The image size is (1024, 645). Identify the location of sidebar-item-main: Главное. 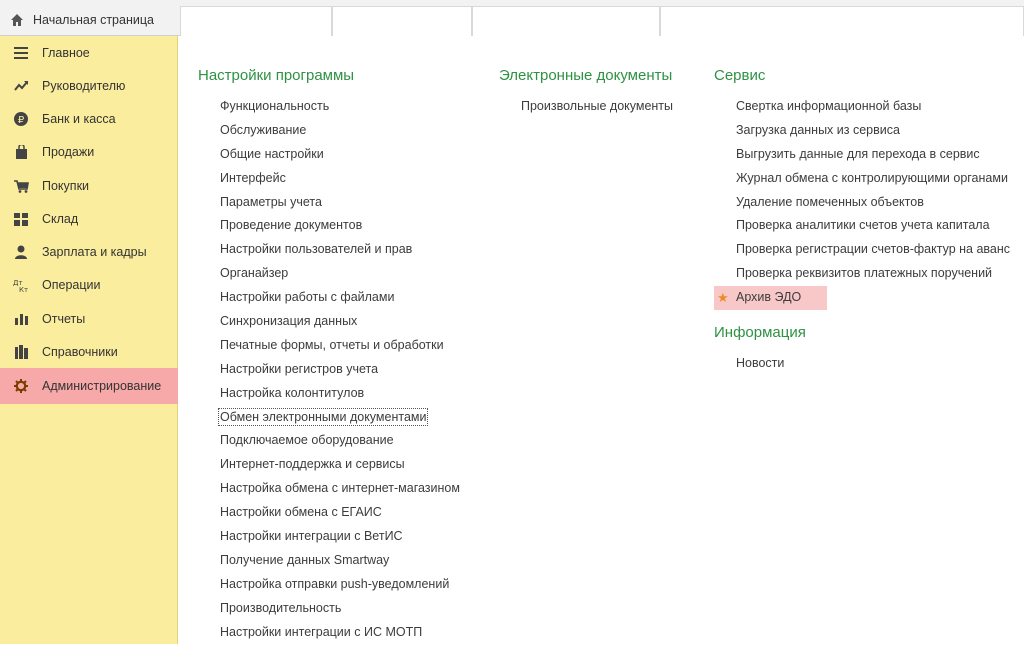
(89, 53).